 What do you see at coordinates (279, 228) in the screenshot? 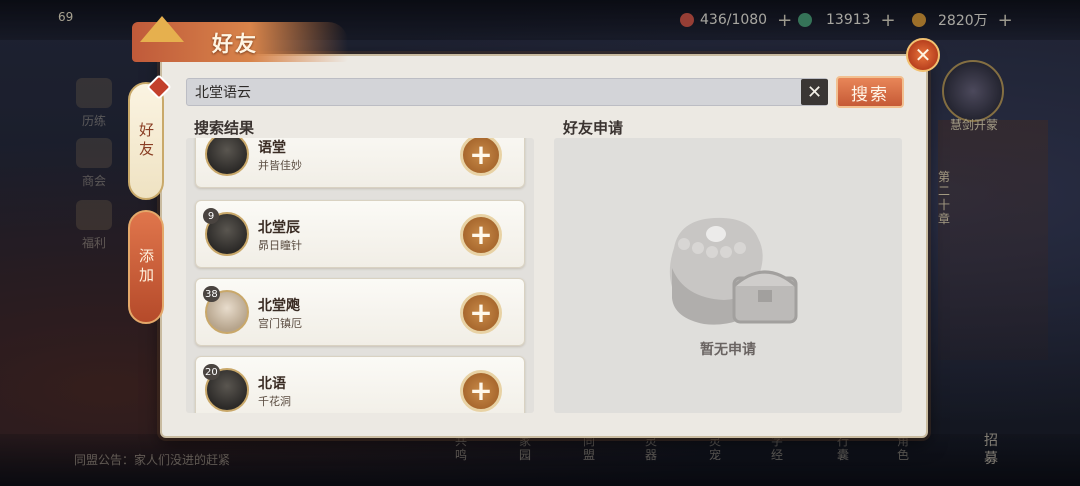
I see `player-name: 北堂辰` at bounding box center [279, 228].